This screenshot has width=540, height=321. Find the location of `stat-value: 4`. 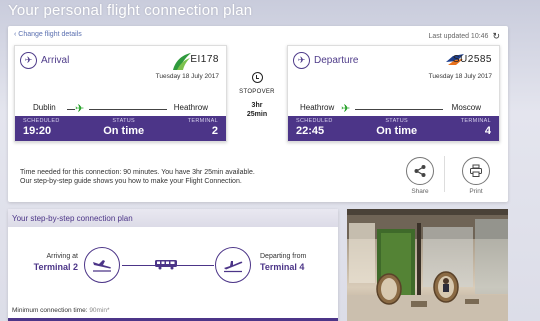

stat-value: 4 is located at coordinates (487, 131).